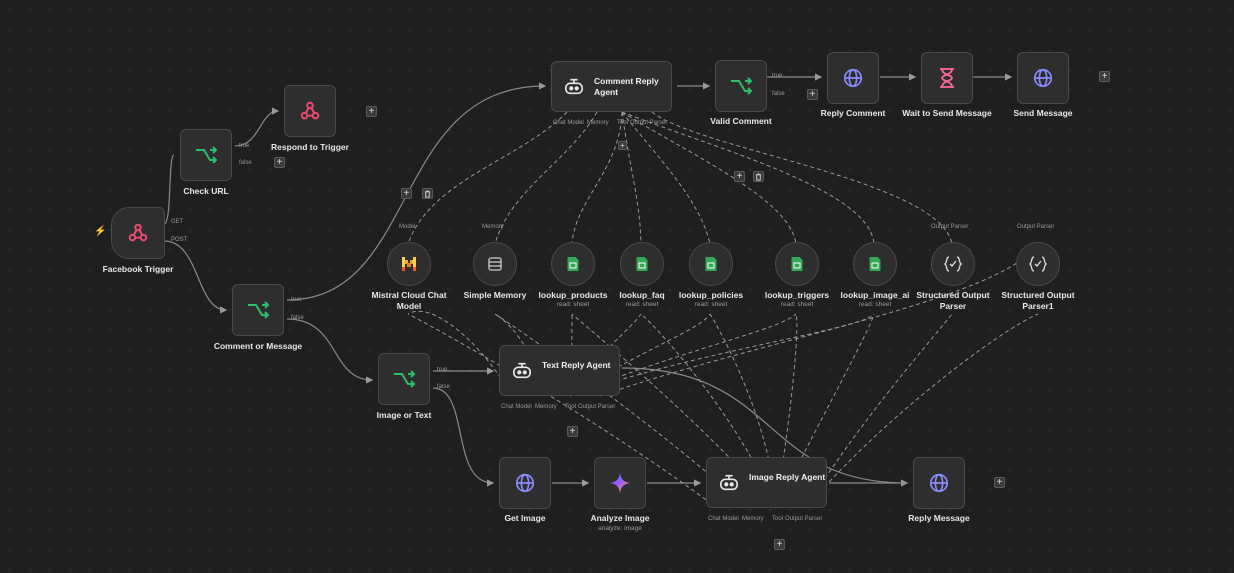 The height and width of the screenshot is (573, 1234). I want to click on image-or-text-false-label: false, so click(443, 387).